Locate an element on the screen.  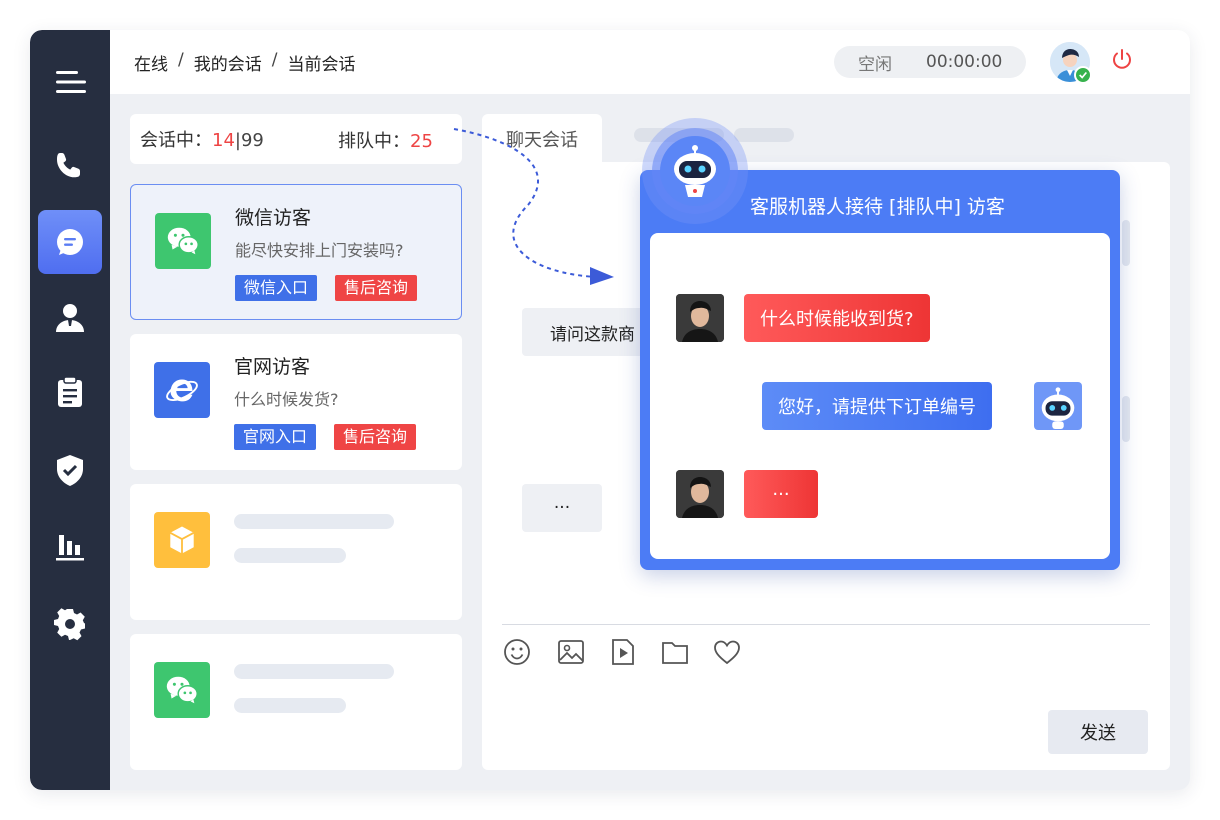
top-header: 在线 / 我的会话 / 当前会话 空闲 00:00:00 is located at coordinates (650, 62).